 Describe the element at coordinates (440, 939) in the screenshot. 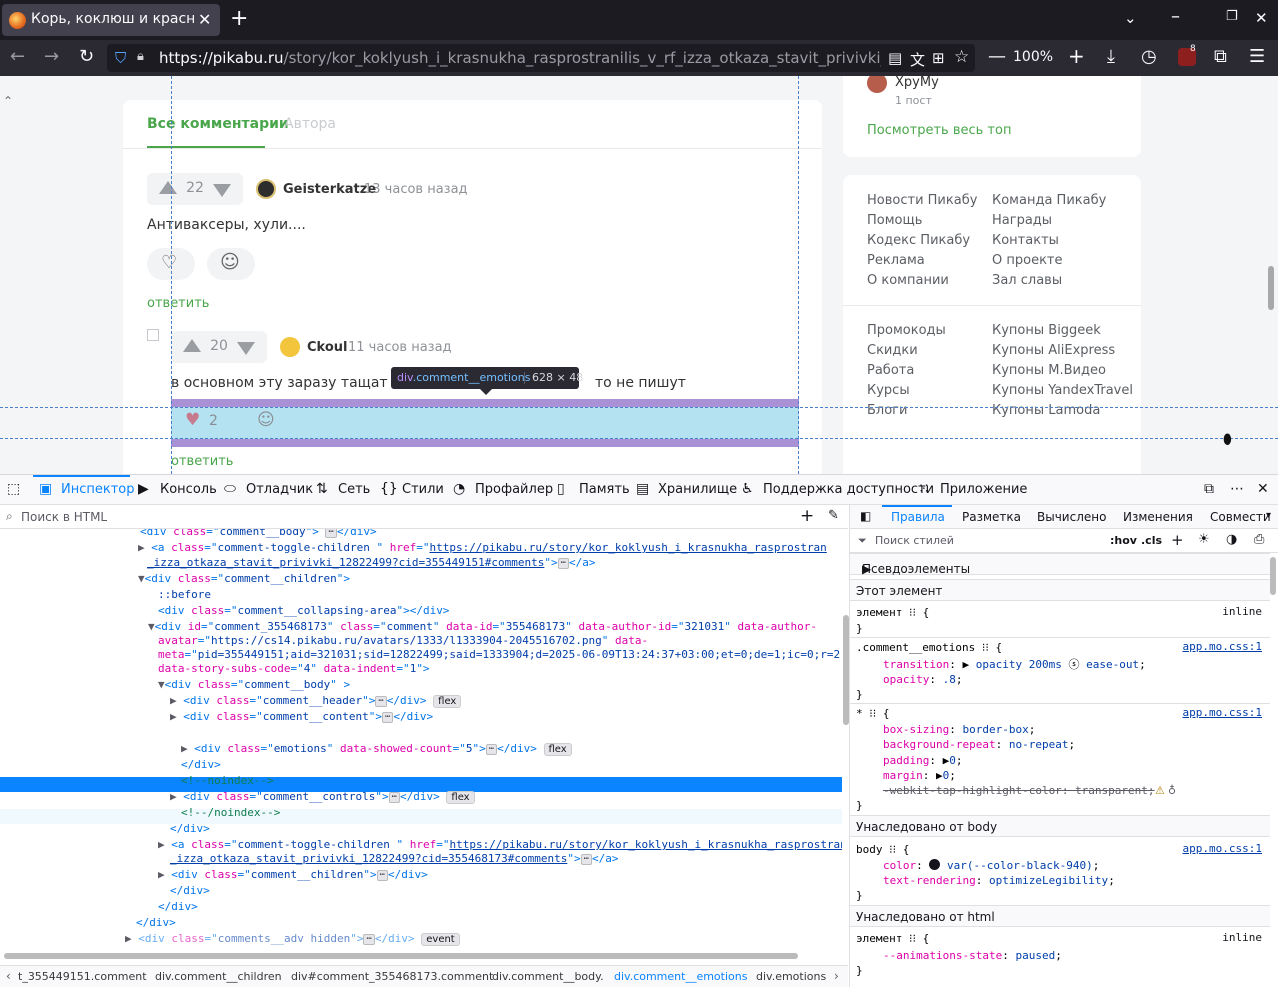

I see `event-badge: event` at that location.